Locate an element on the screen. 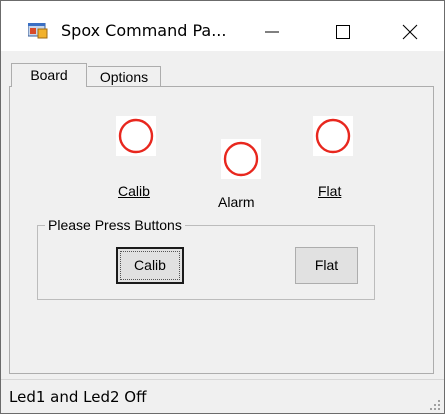 The width and height of the screenshot is (445, 414). flat-button: Flat is located at coordinates (326, 265).